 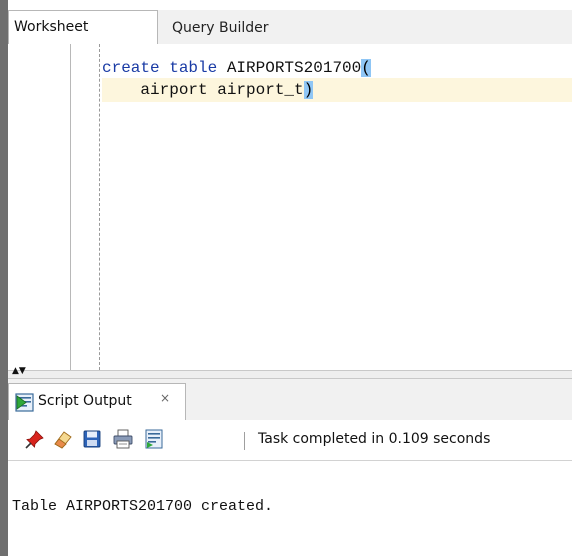 What do you see at coordinates (92, 439) in the screenshot?
I see `save-icon` at bounding box center [92, 439].